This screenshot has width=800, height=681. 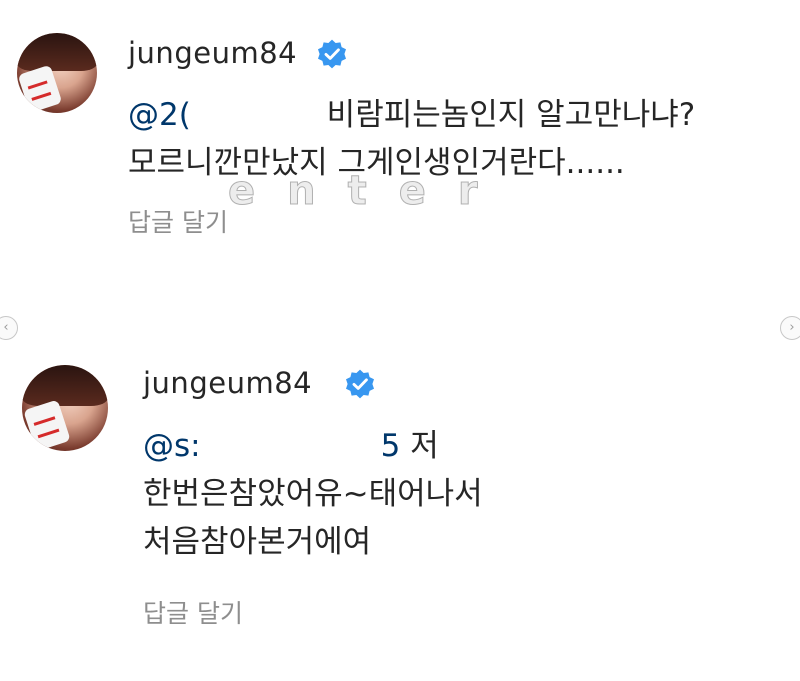 What do you see at coordinates (369, 191) in the screenshot?
I see `watermark: enter` at bounding box center [369, 191].